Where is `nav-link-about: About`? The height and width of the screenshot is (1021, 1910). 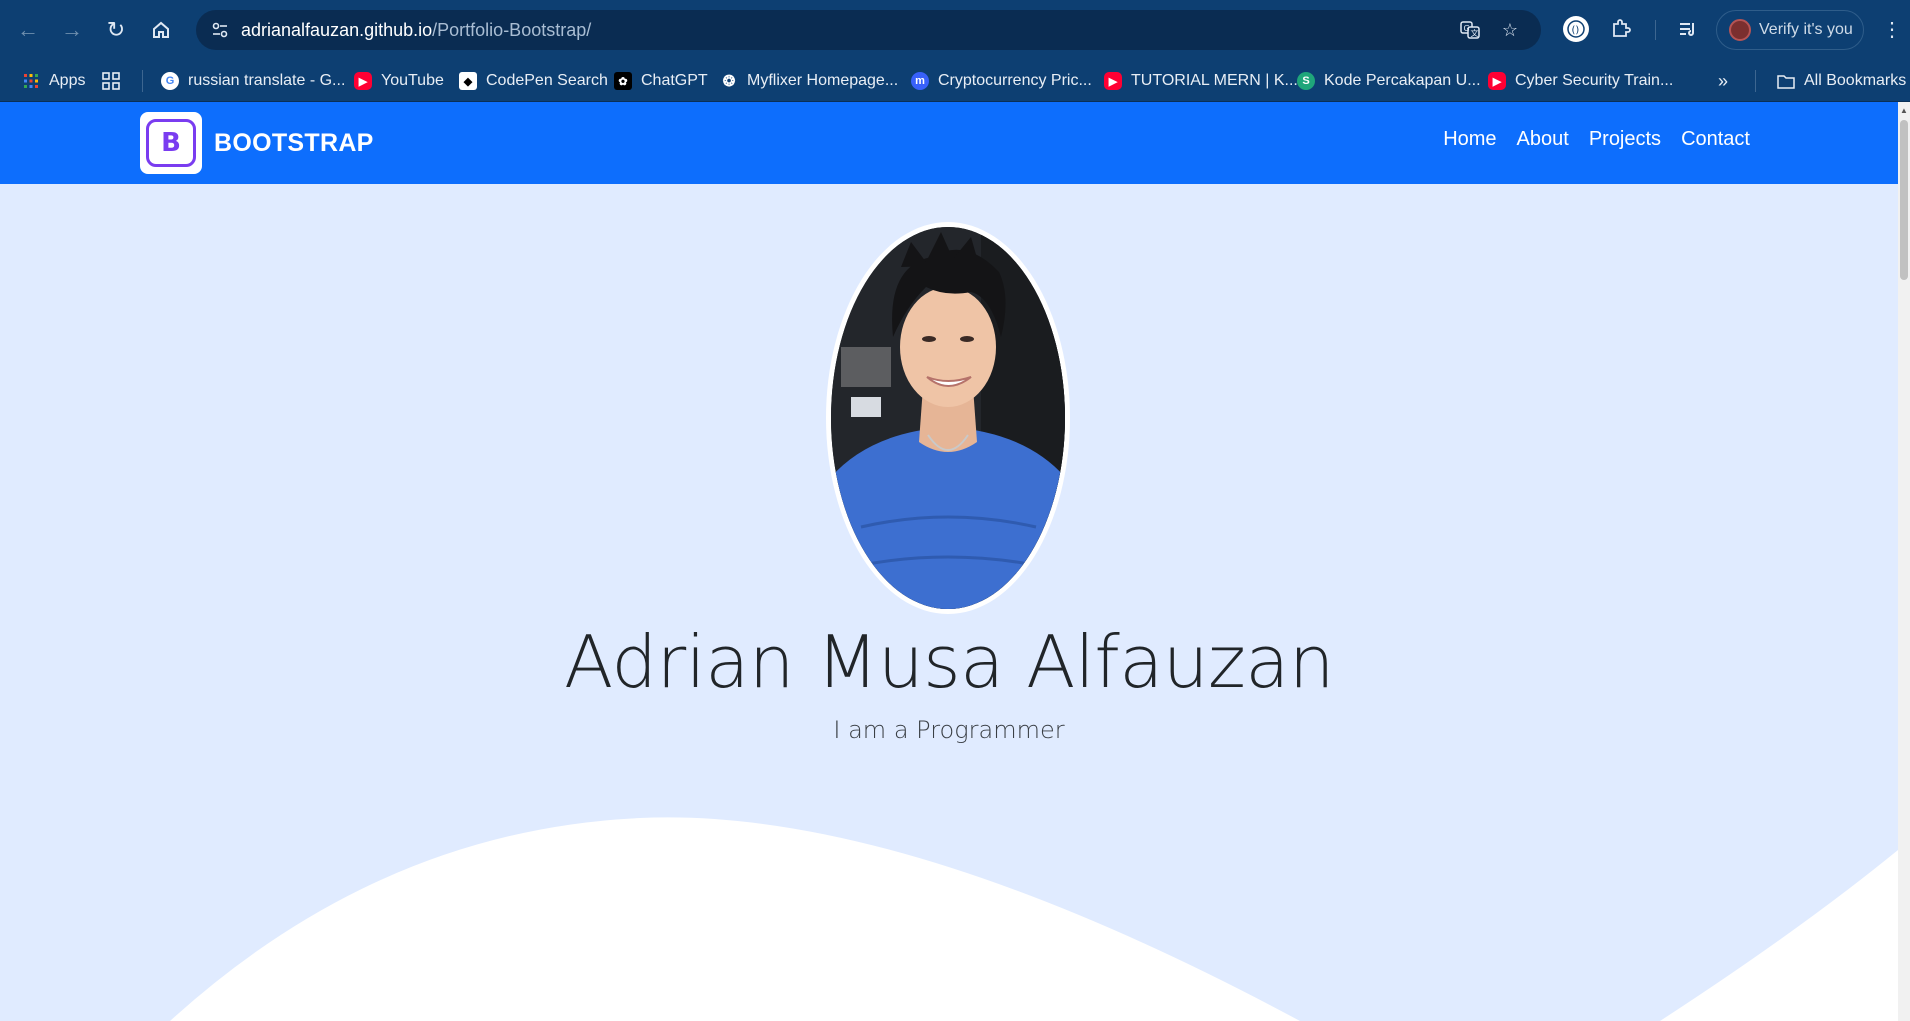 nav-link-about: About is located at coordinates (1543, 139).